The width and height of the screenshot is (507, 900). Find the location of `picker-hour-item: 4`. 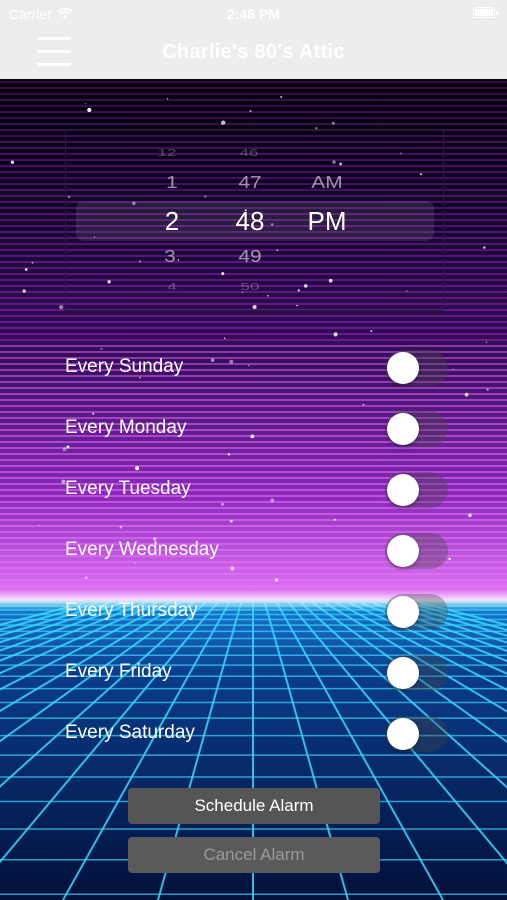

picker-hour-item: 4 is located at coordinates (172, 287).